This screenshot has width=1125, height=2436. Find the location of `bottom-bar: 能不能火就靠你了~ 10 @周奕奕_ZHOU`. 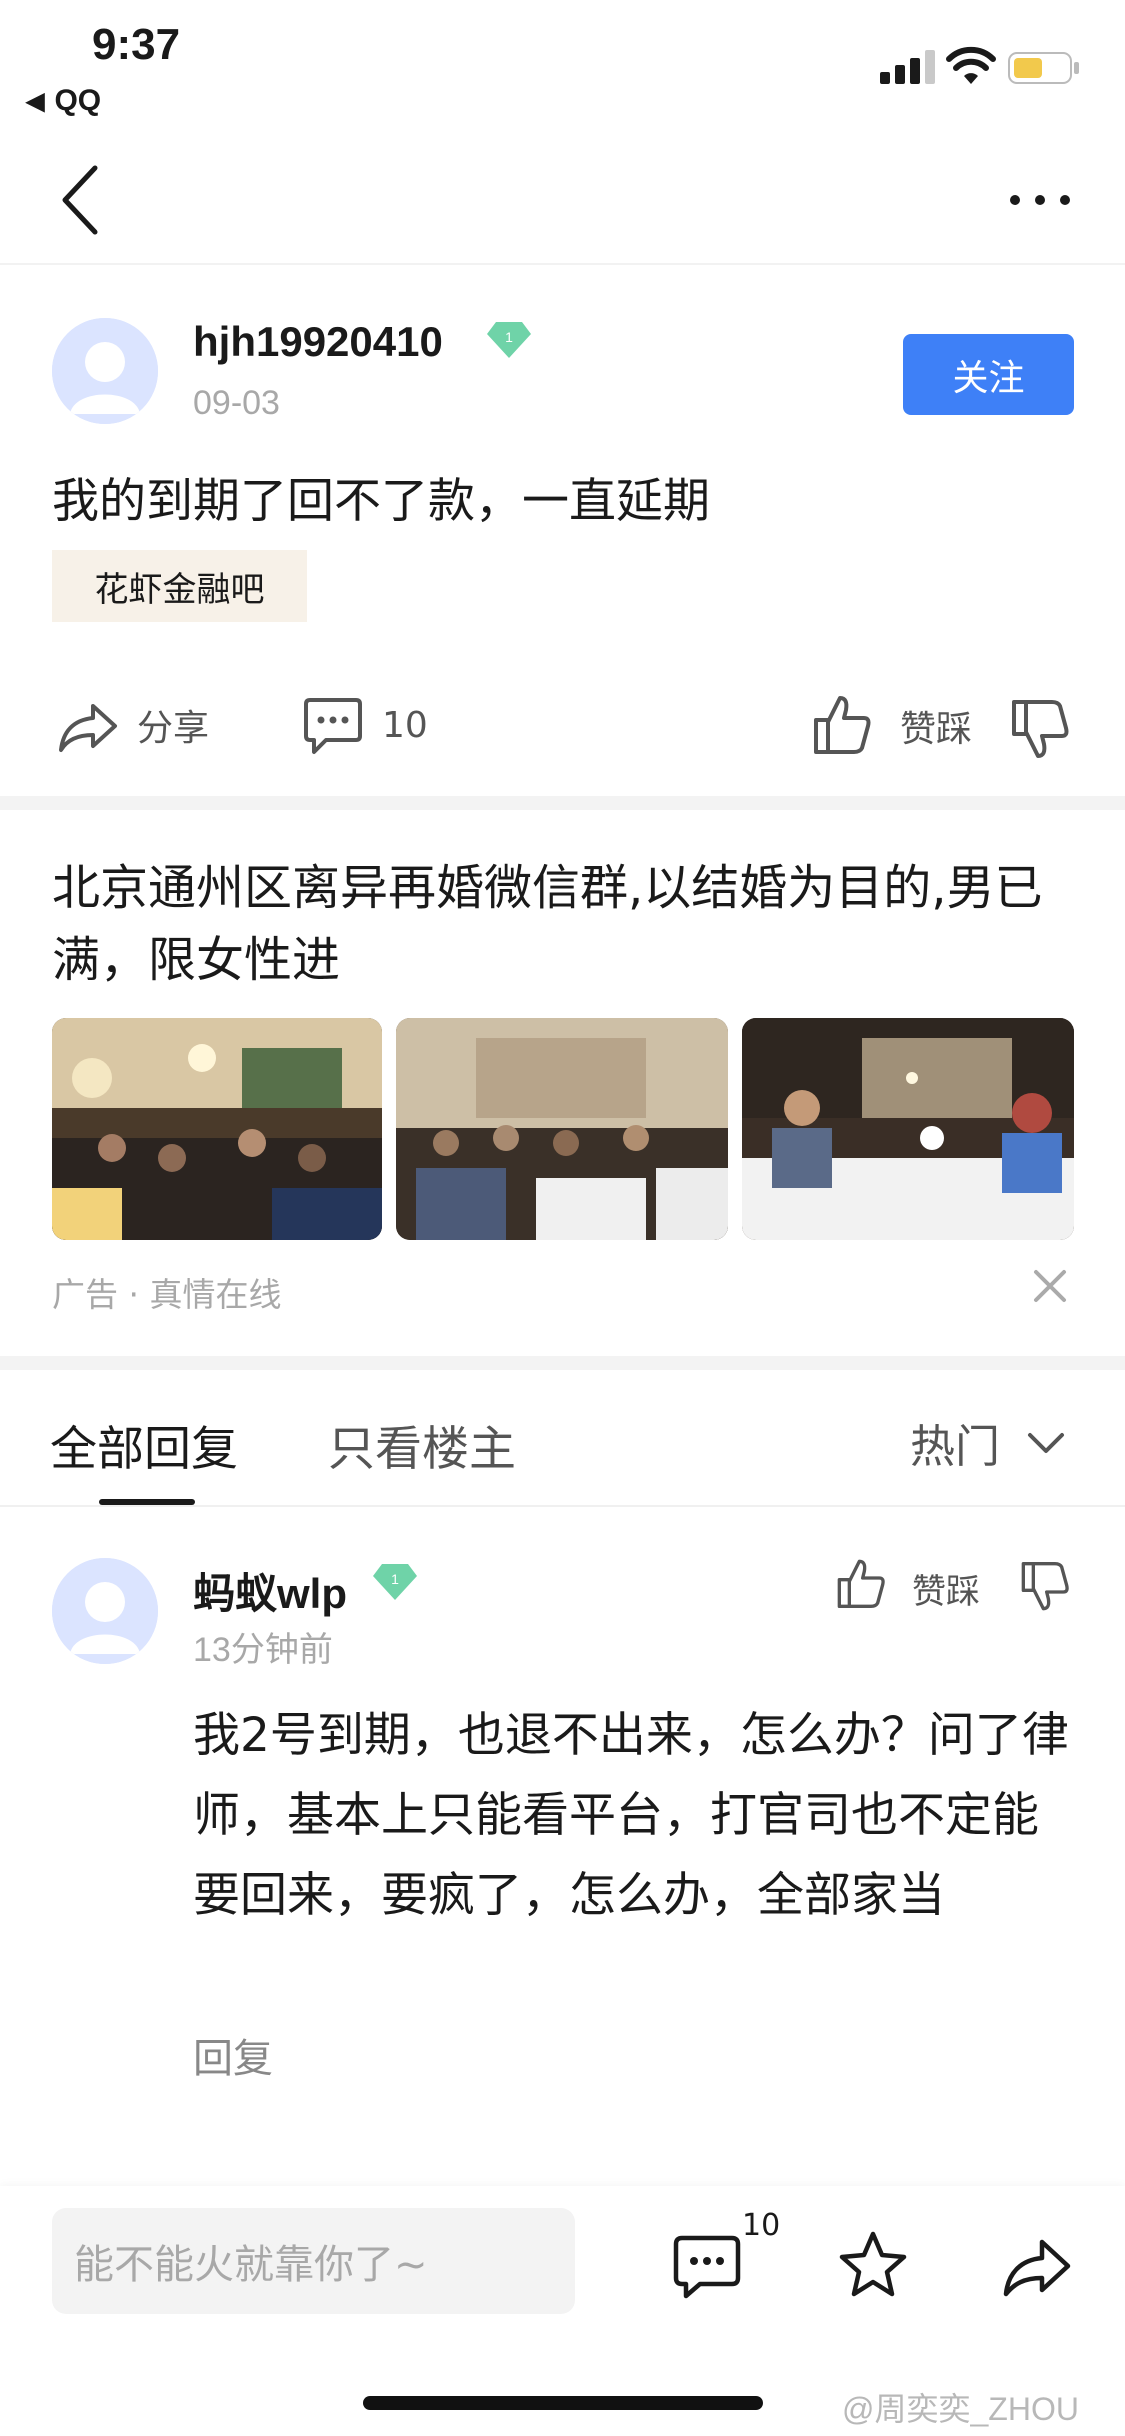

bottom-bar: 能不能火就靠你了~ 10 @周奕奕_ZHOU is located at coordinates (562, 2311).